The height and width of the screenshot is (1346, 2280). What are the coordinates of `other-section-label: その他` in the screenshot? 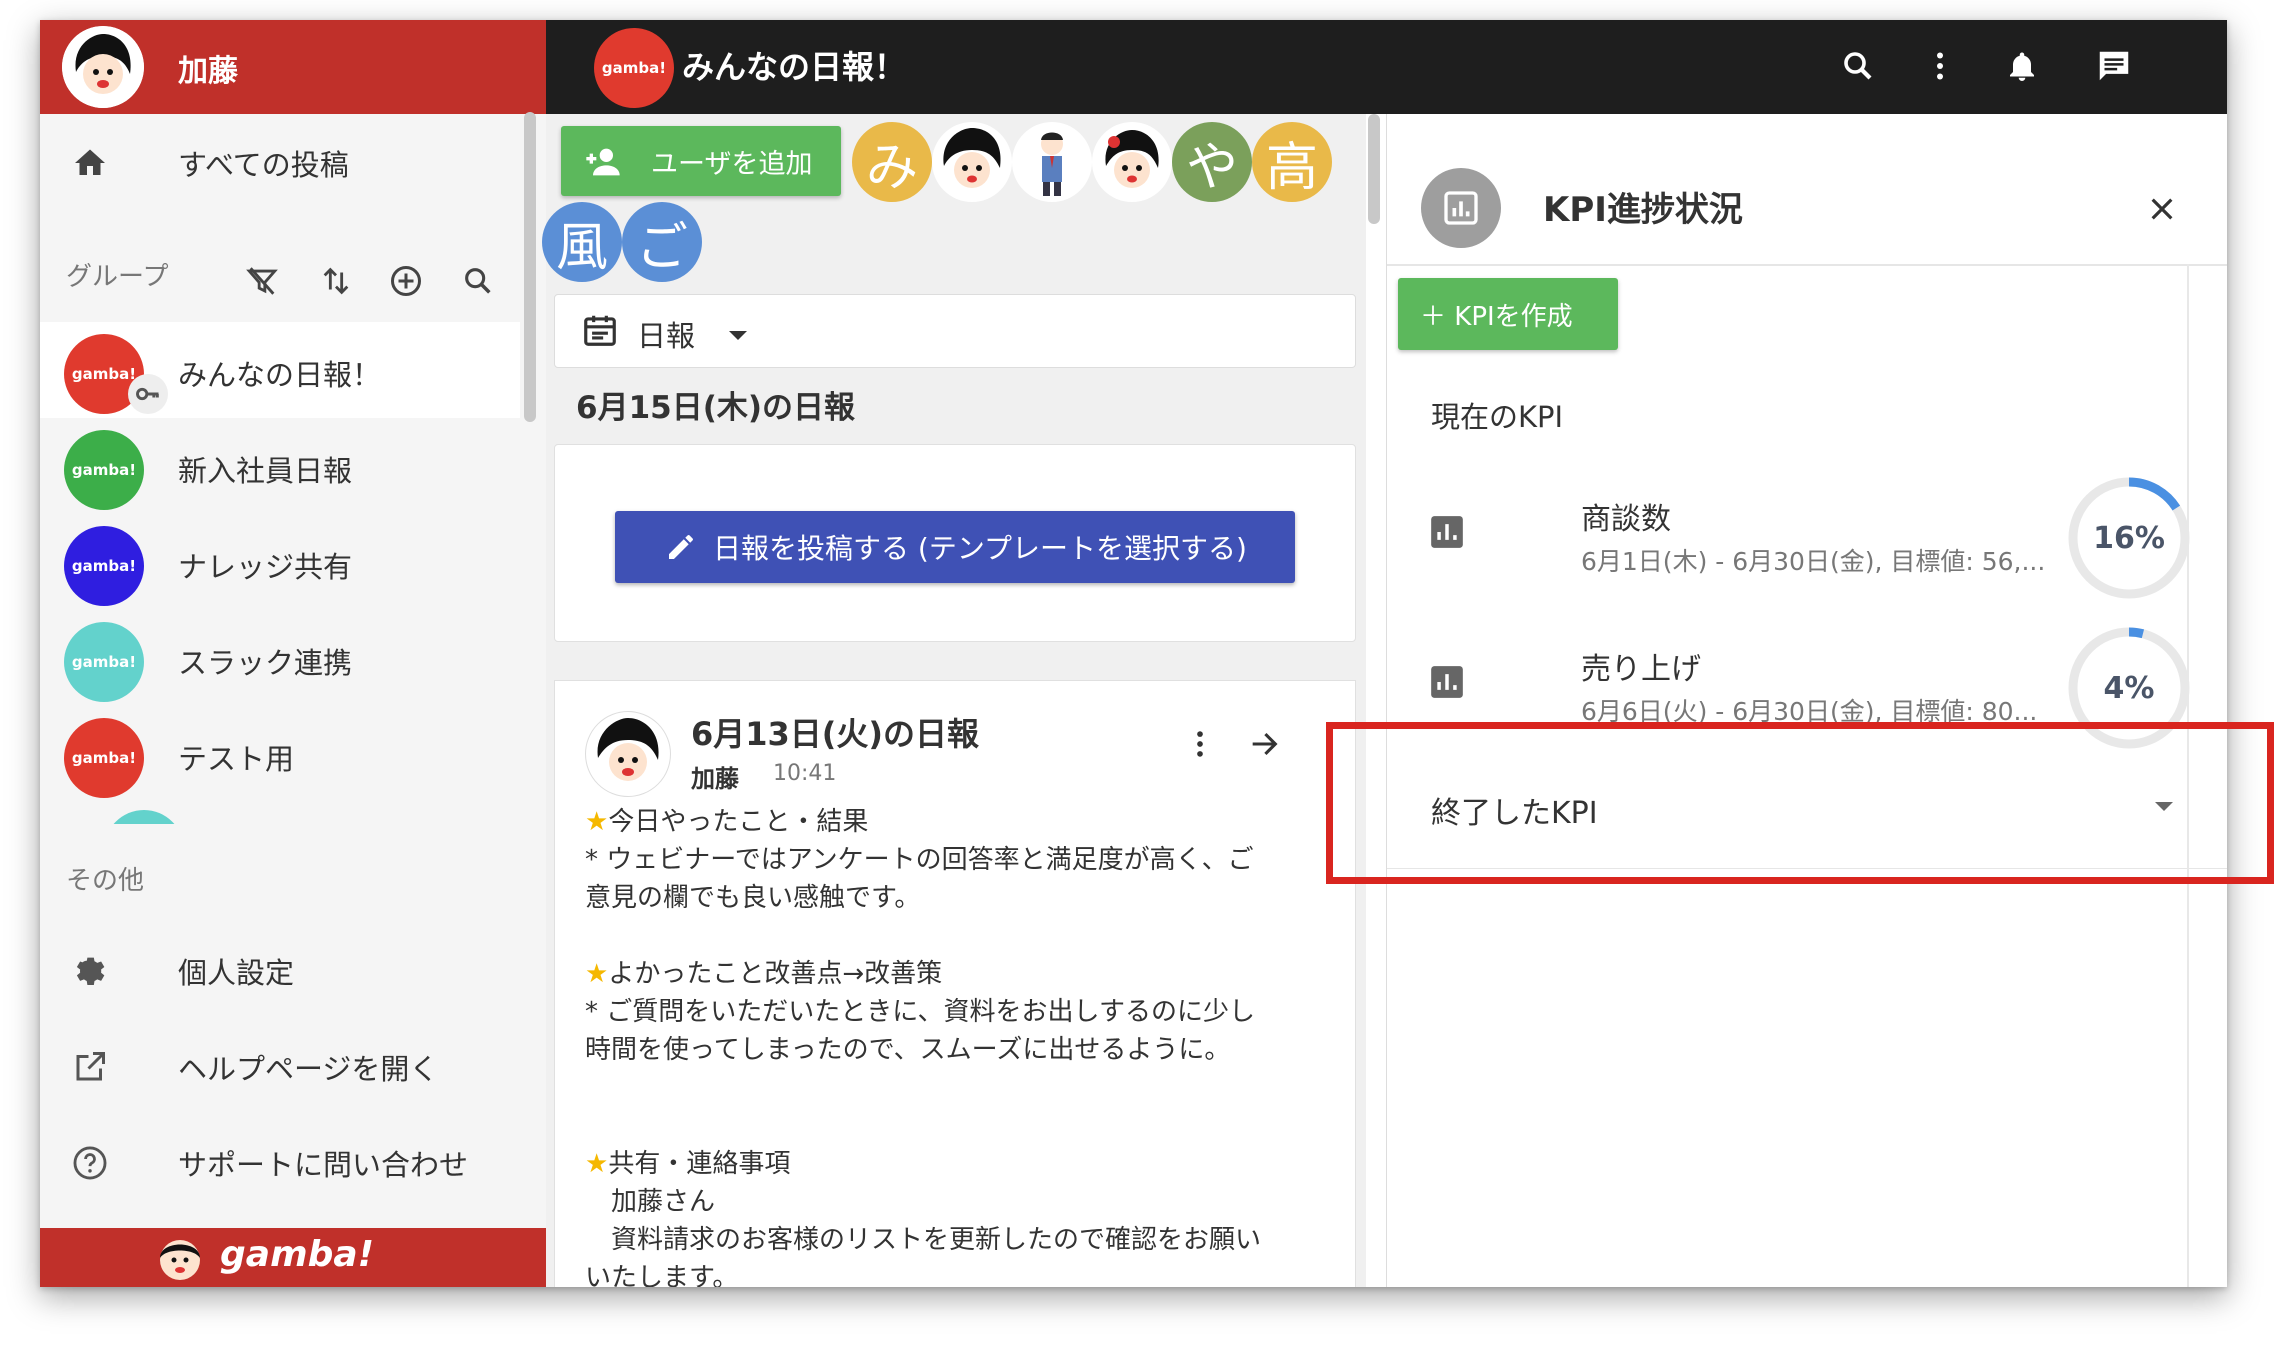 It's located at (105, 881).